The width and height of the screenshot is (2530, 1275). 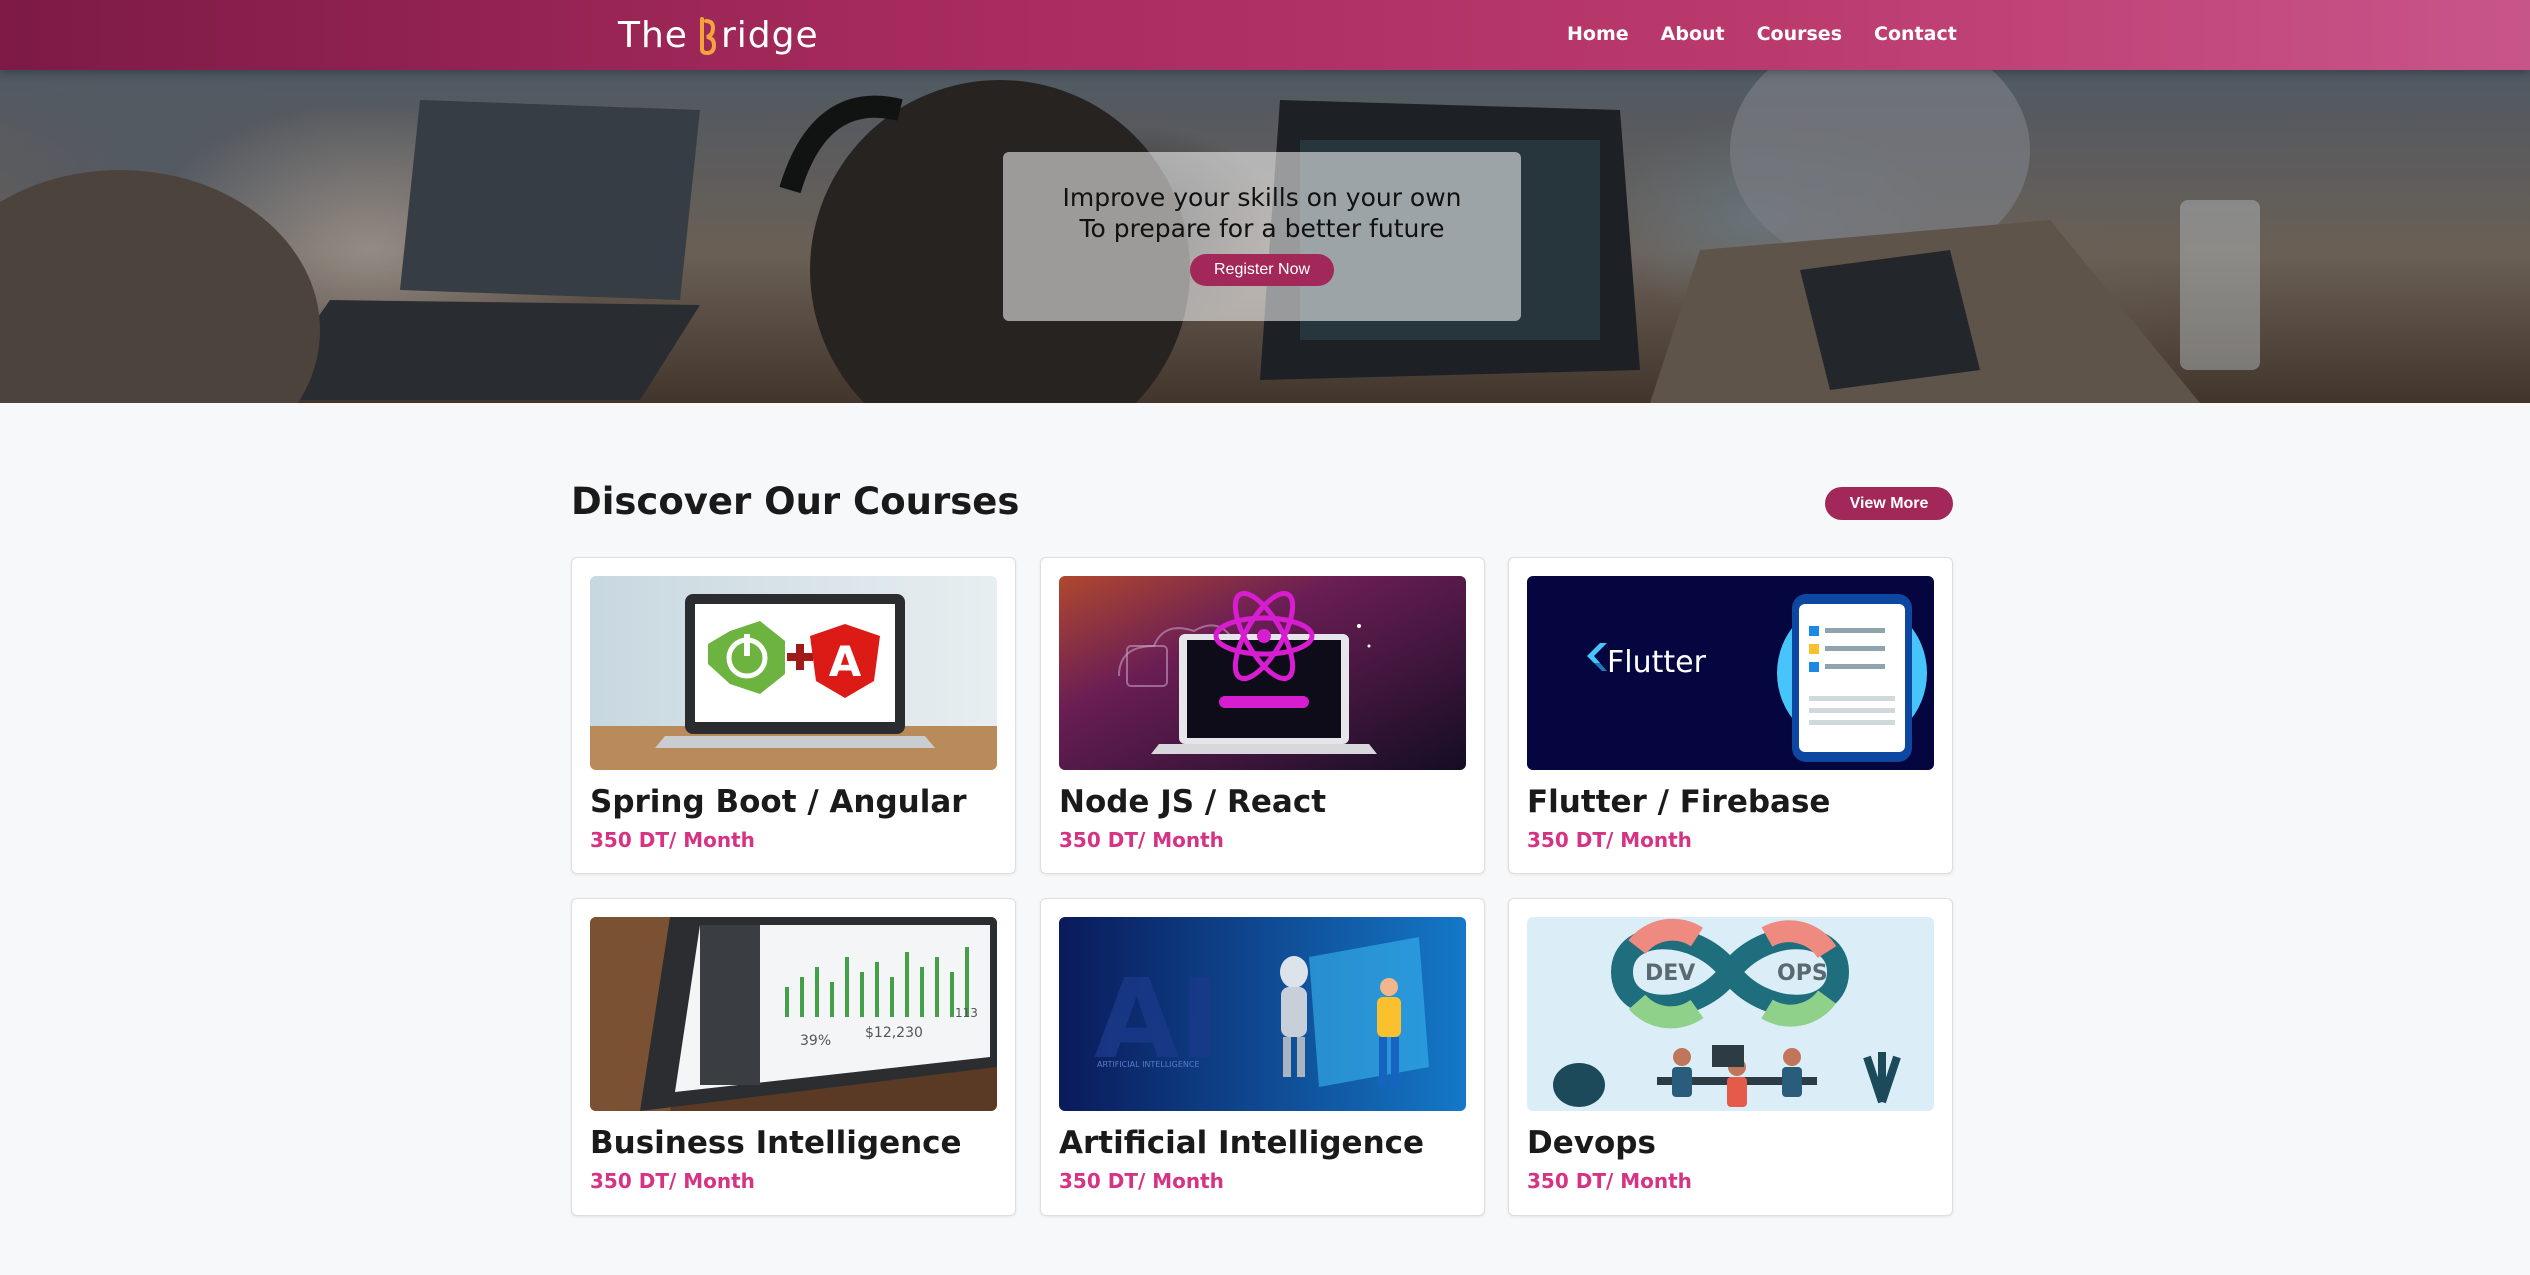 I want to click on course-thumbnail: AI ARTIFICIAL INTELLIGENCE, so click(x=1262, y=1014).